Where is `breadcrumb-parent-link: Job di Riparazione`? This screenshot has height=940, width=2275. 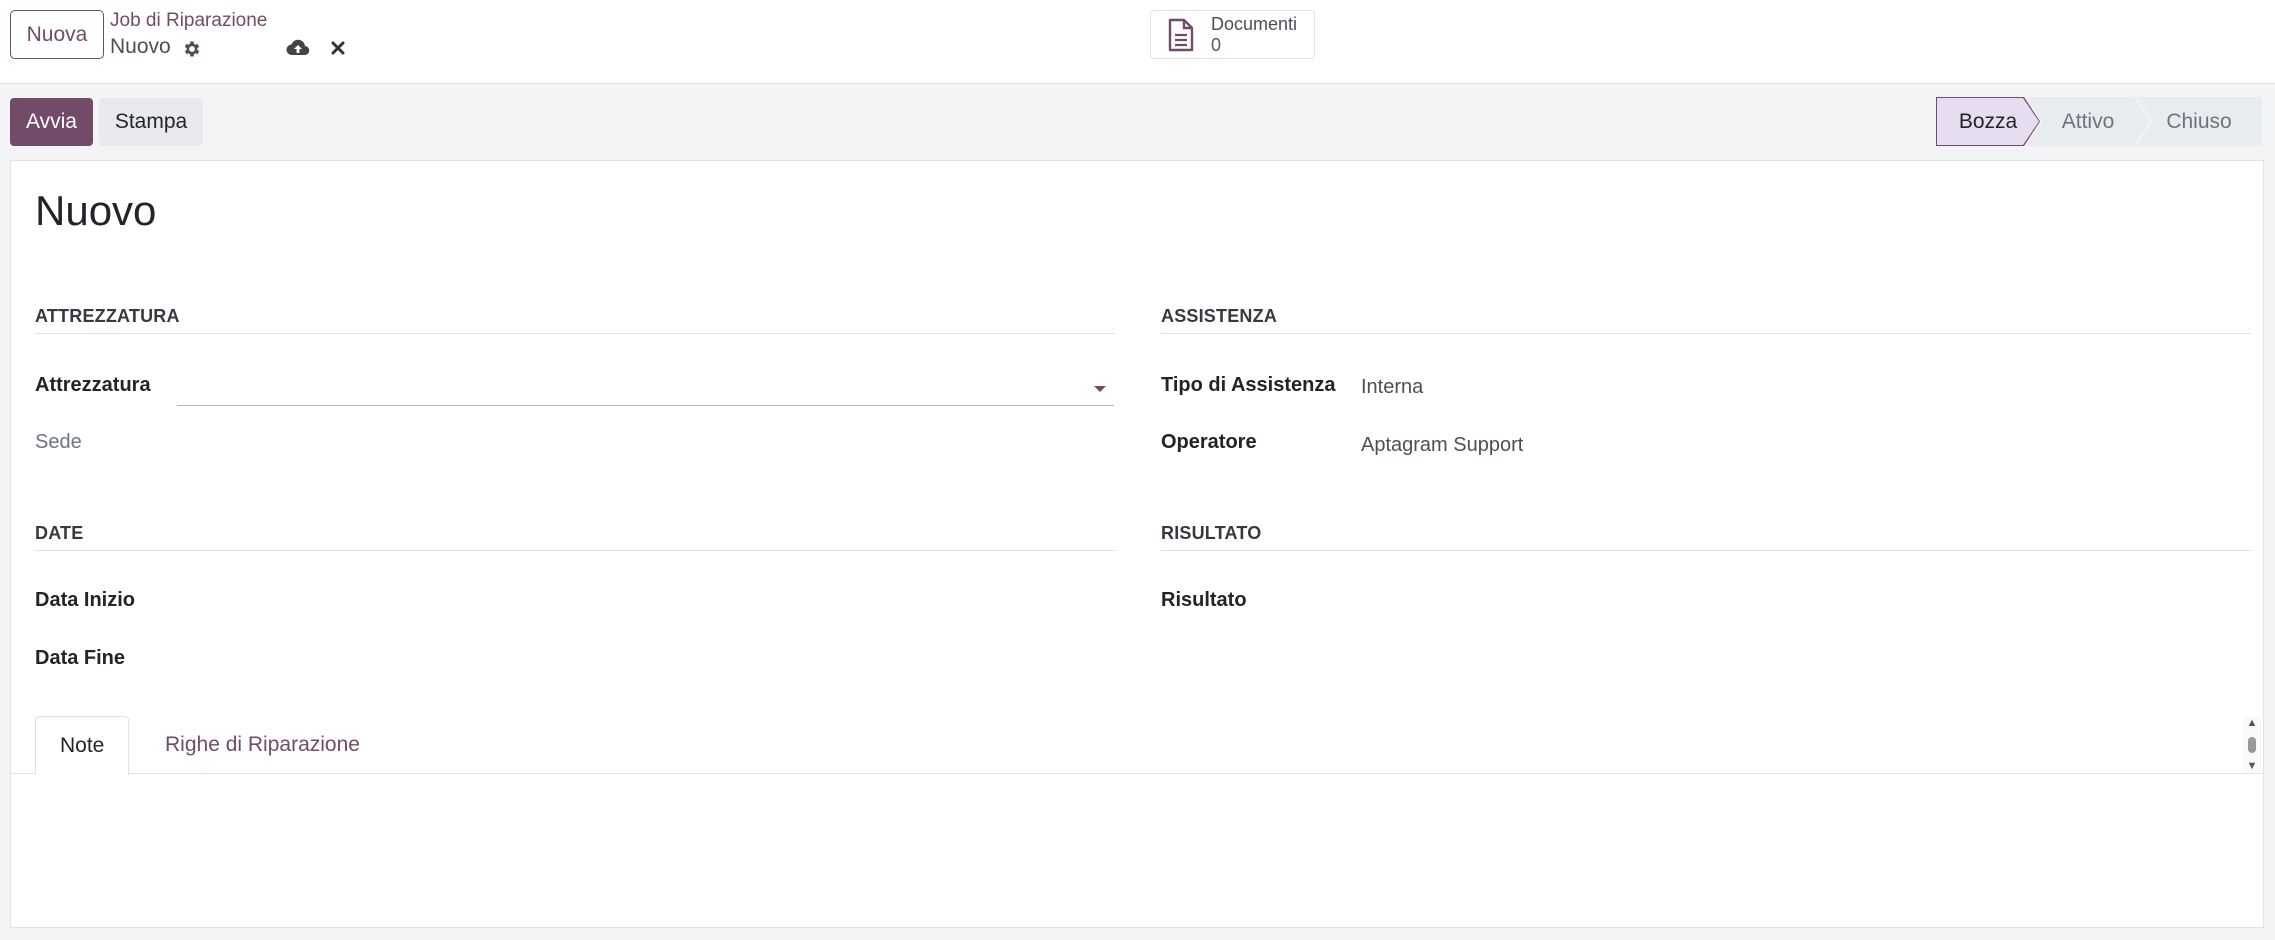
breadcrumb-parent-link: Job di Riparazione is located at coordinates (188, 21).